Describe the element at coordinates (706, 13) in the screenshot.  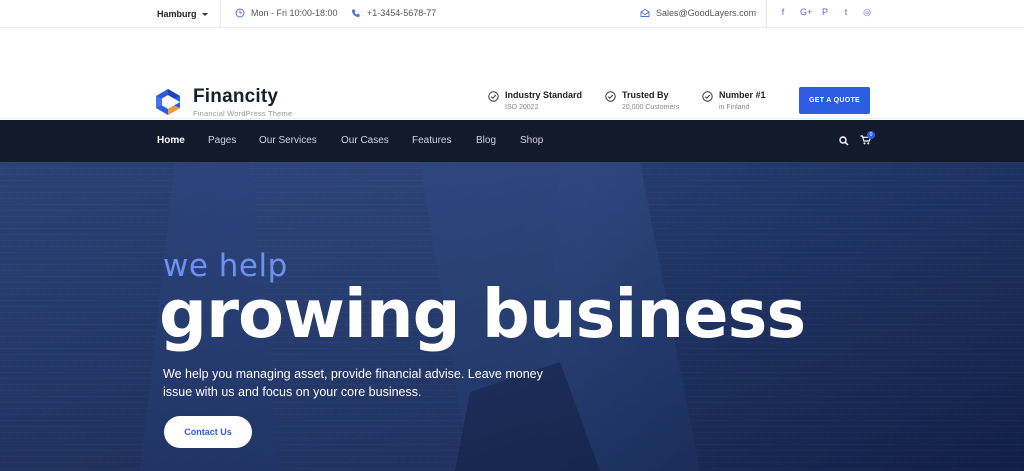
I see `email-text: Sales@GoodLayers.com` at that location.